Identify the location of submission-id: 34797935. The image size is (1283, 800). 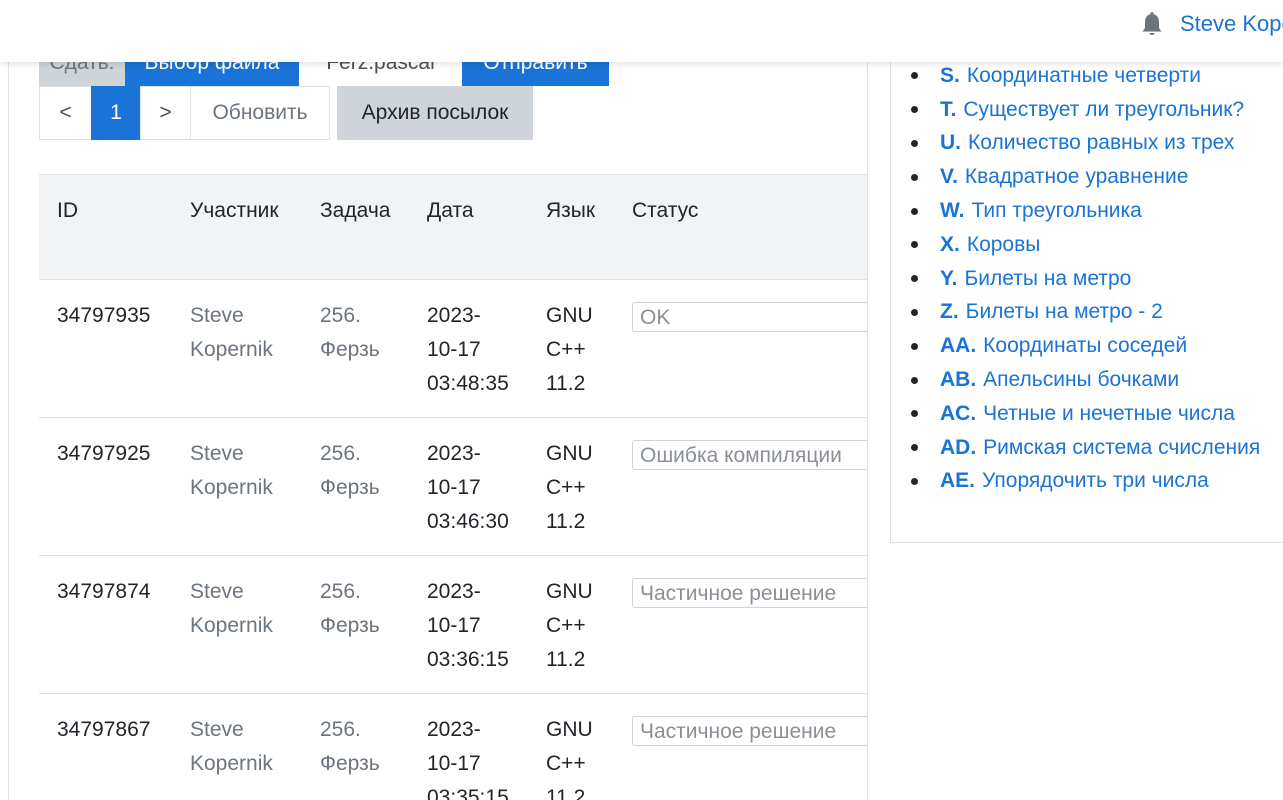
(103, 316).